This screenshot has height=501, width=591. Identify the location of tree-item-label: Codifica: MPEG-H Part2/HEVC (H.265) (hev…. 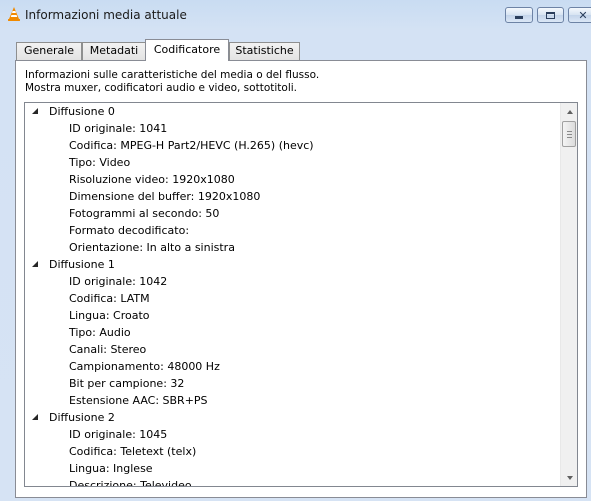
(191, 145).